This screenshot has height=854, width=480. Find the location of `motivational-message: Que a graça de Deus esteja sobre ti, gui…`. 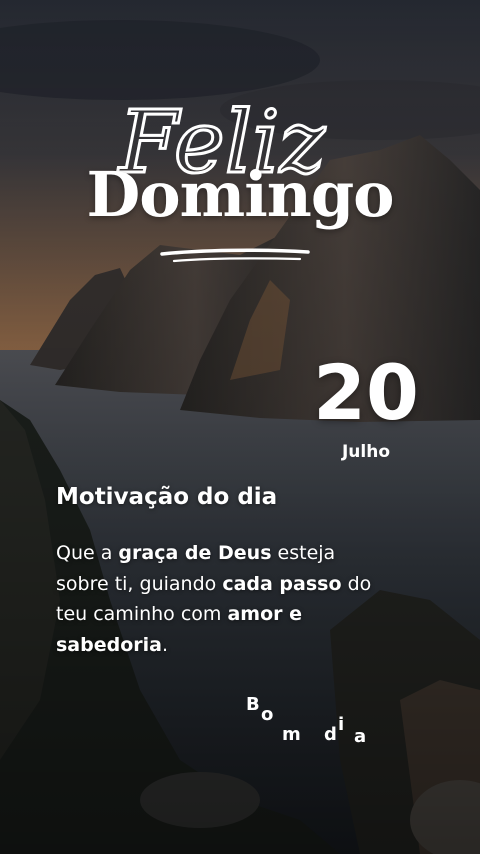

motivational-message: Que a graça de Deus esteja sobre ti, gui… is located at coordinates (221, 599).